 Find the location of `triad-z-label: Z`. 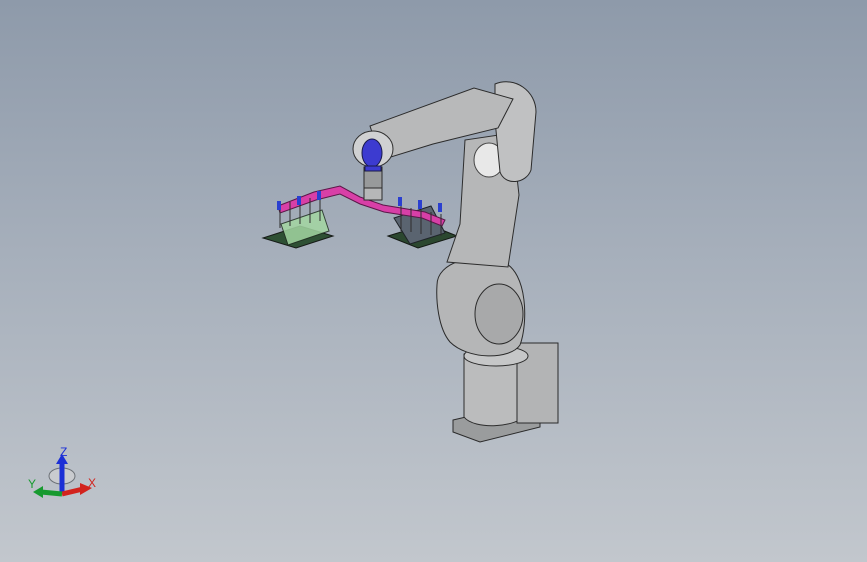

triad-z-label: Z is located at coordinates (64, 452).